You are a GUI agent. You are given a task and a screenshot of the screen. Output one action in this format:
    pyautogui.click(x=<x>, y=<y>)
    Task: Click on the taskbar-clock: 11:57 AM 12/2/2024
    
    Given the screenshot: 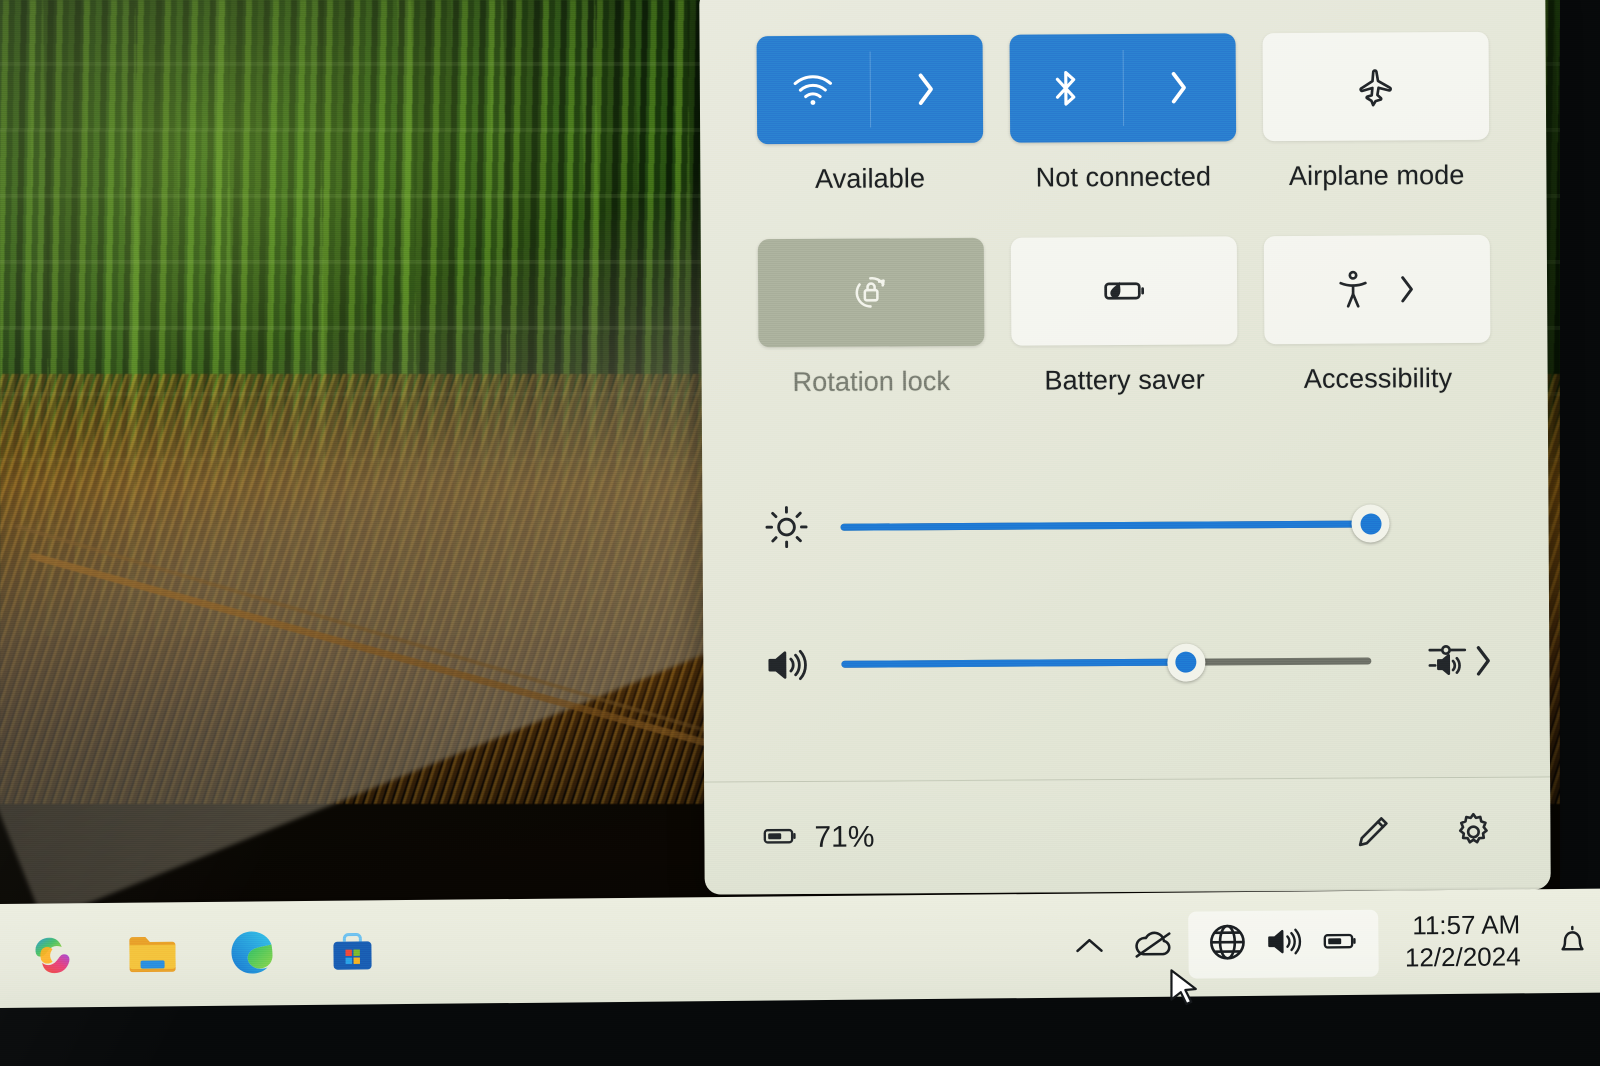 What is the action you would take?
    pyautogui.click(x=1460, y=941)
    